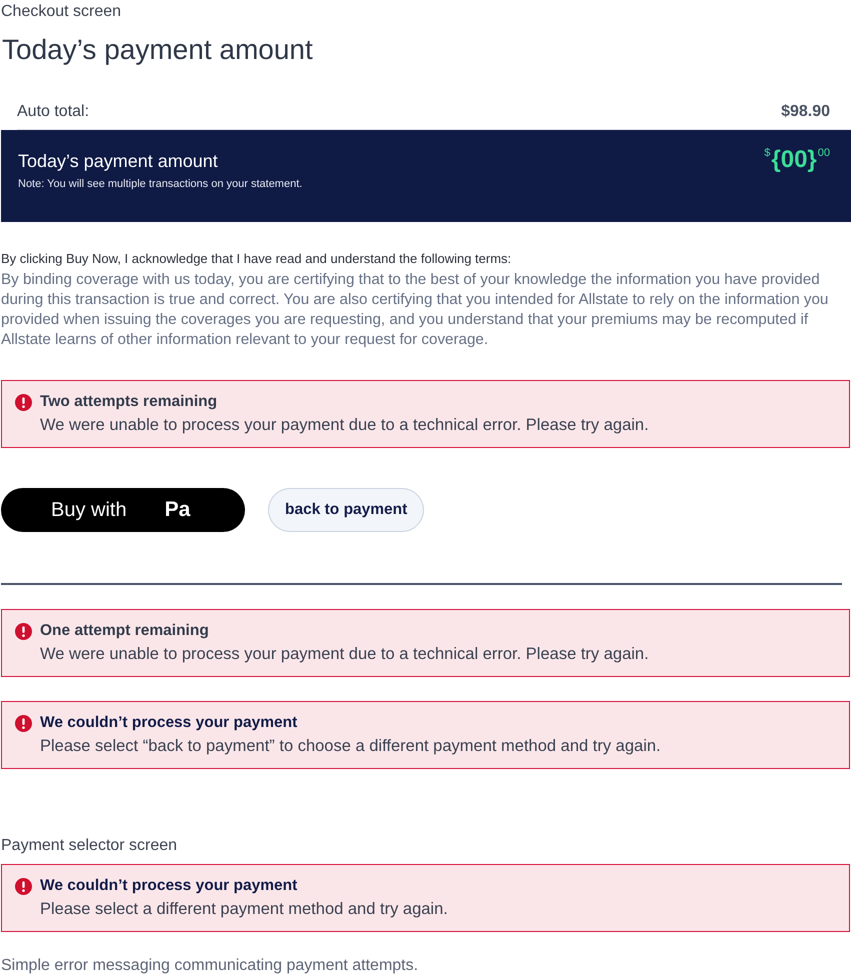 The width and height of the screenshot is (851, 974). What do you see at coordinates (797, 160) in the screenshot?
I see `payment-amount: ${00}00` at bounding box center [797, 160].